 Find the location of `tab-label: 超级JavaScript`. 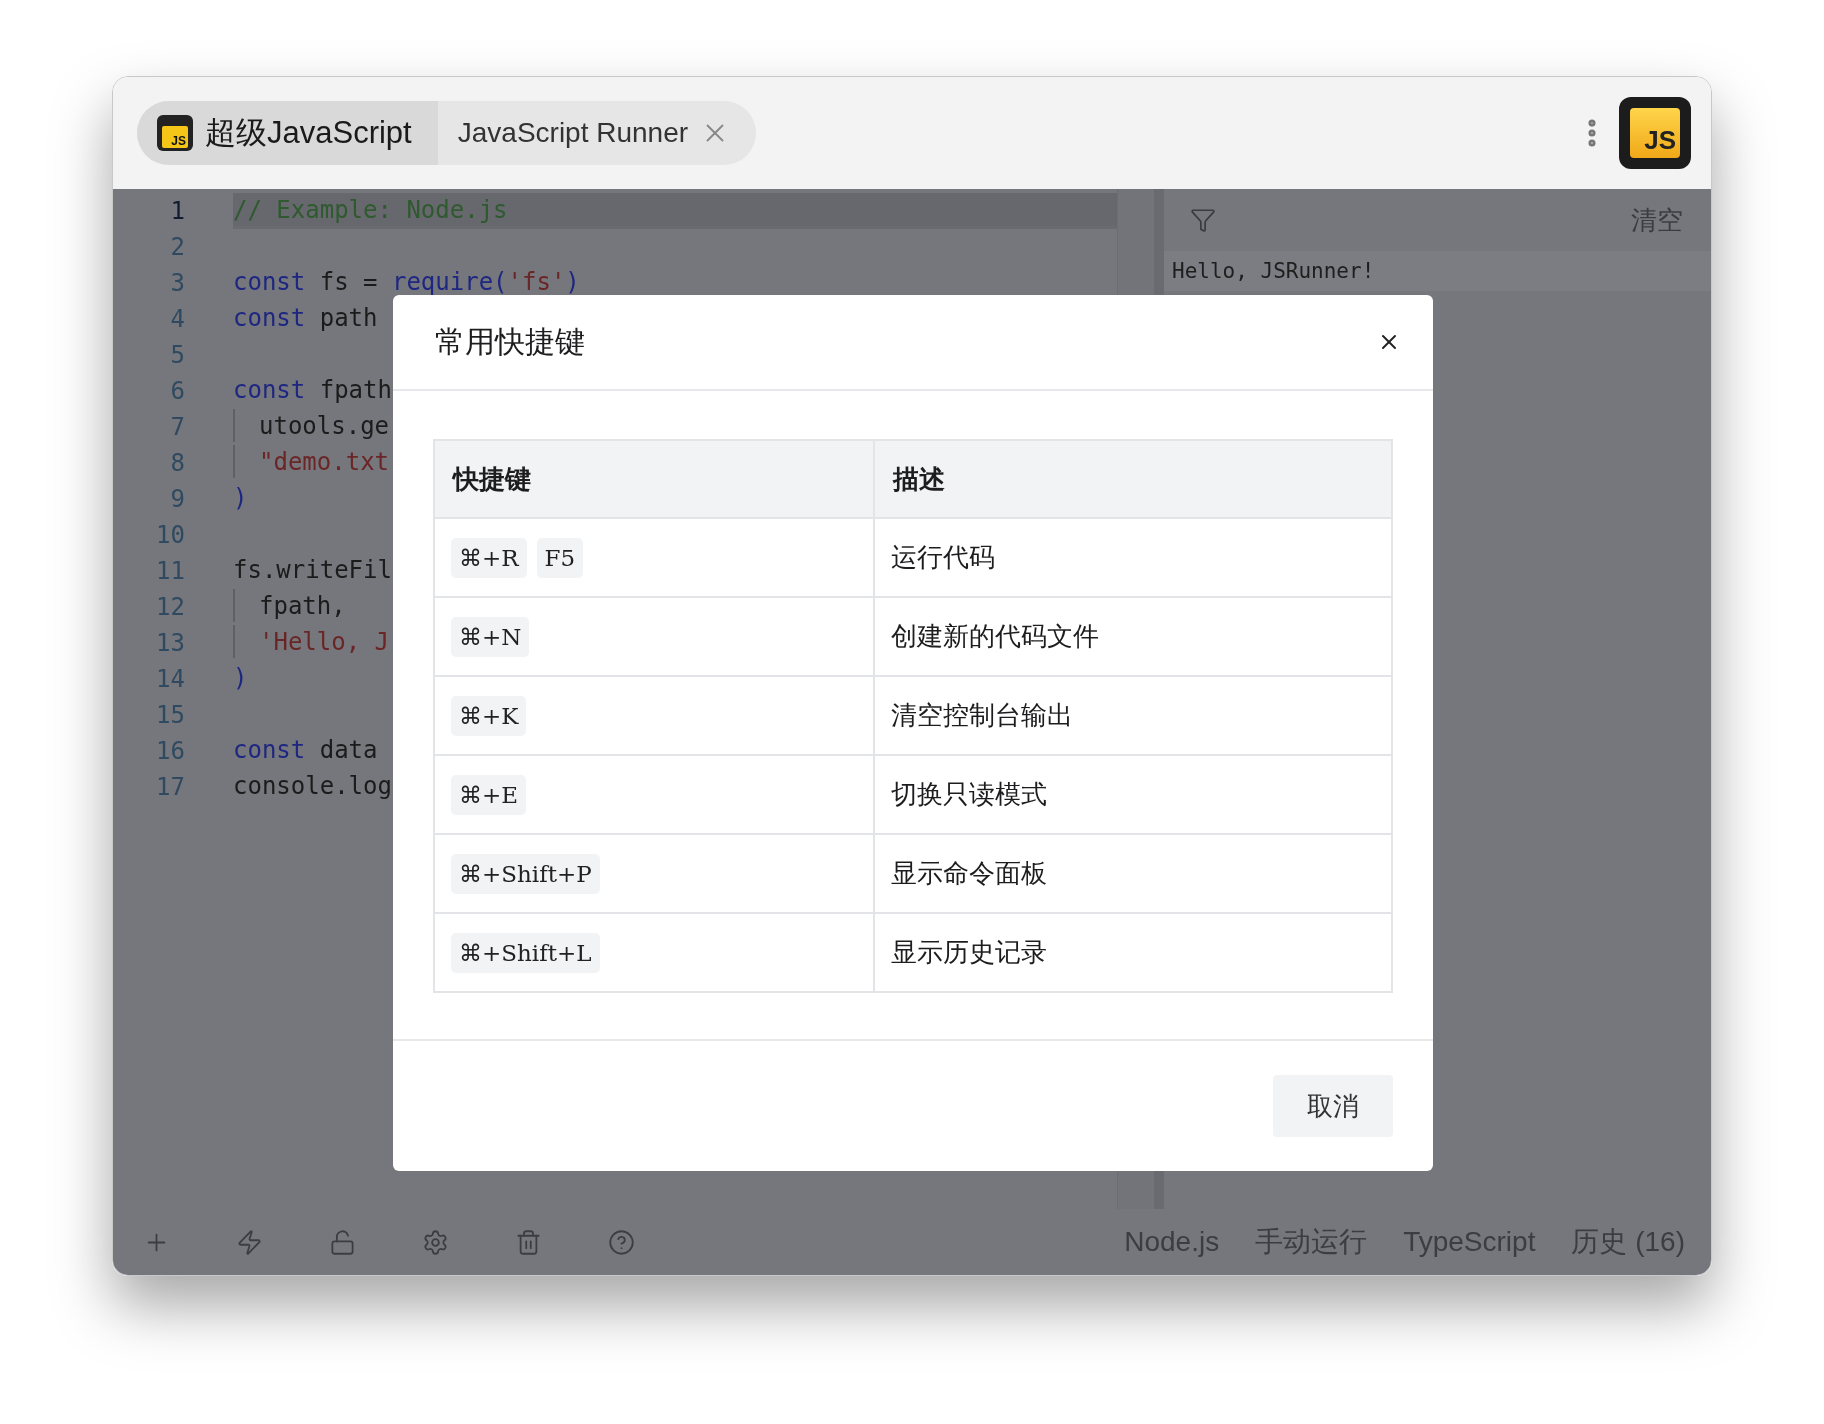

tab-label: 超级JavaScript is located at coordinates (308, 133).